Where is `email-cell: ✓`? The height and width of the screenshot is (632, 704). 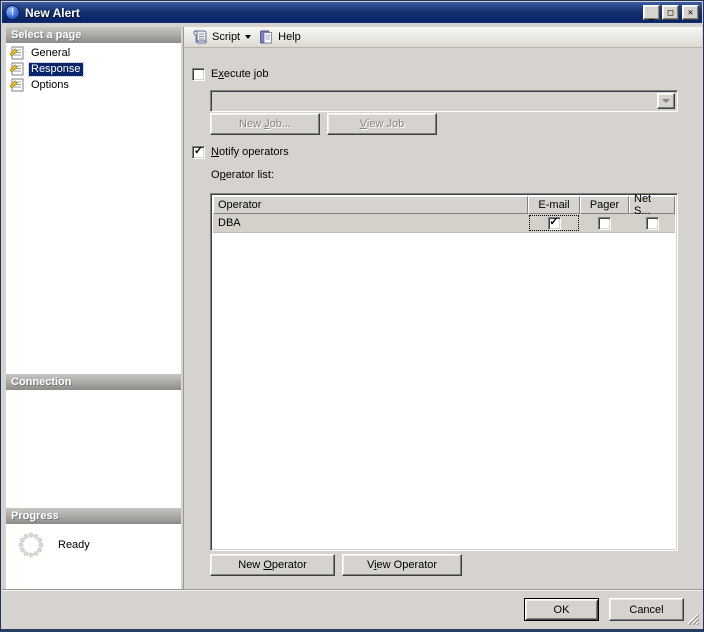 email-cell: ✓ is located at coordinates (554, 223).